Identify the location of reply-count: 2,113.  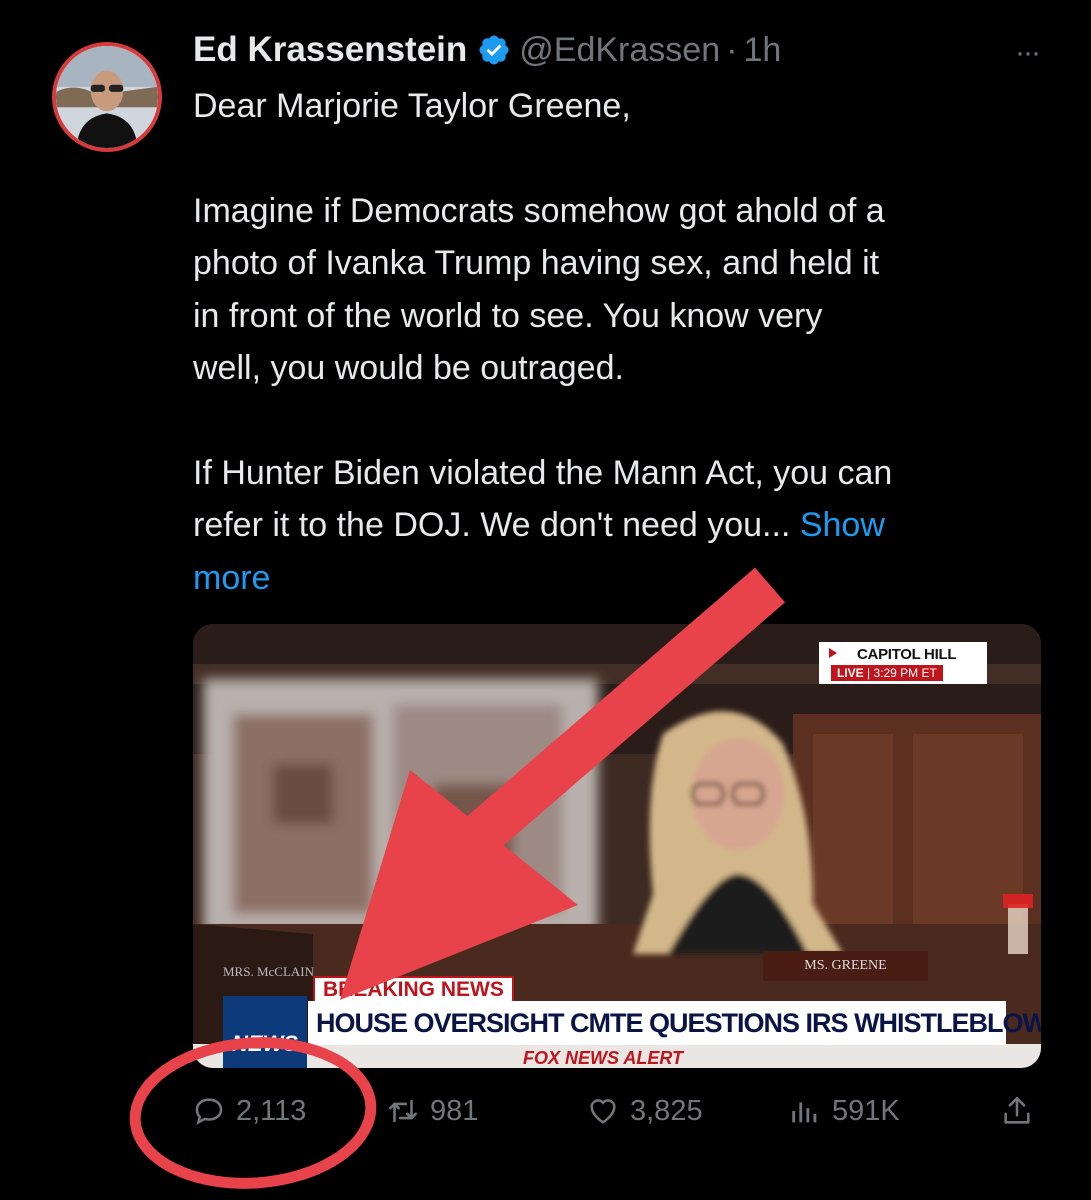
(271, 1110).